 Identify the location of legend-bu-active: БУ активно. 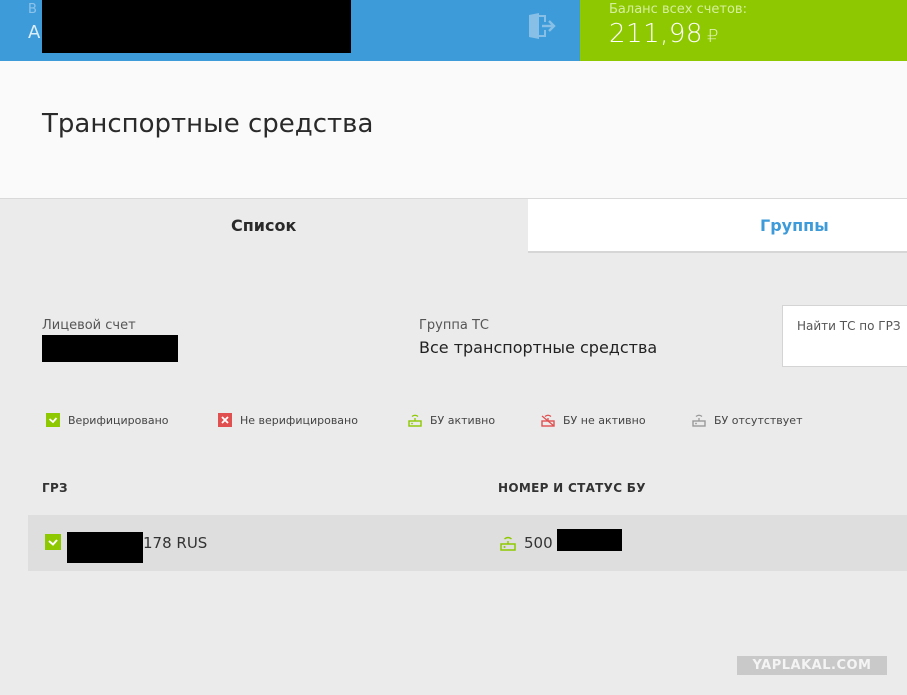
(451, 420).